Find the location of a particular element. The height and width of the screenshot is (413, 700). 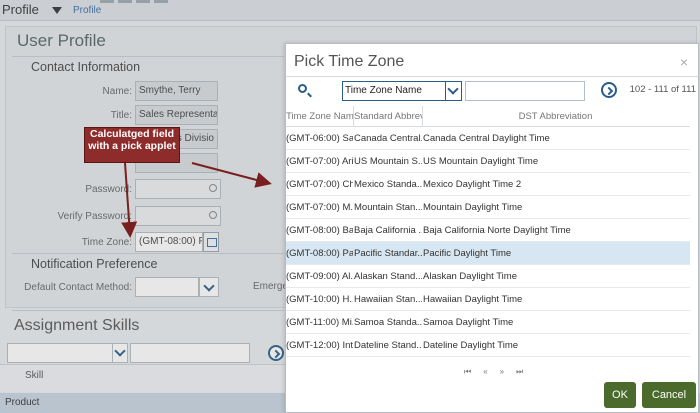

cell-dst-abbreviation: Mexico Daylight Time 2 is located at coordinates (472, 184).